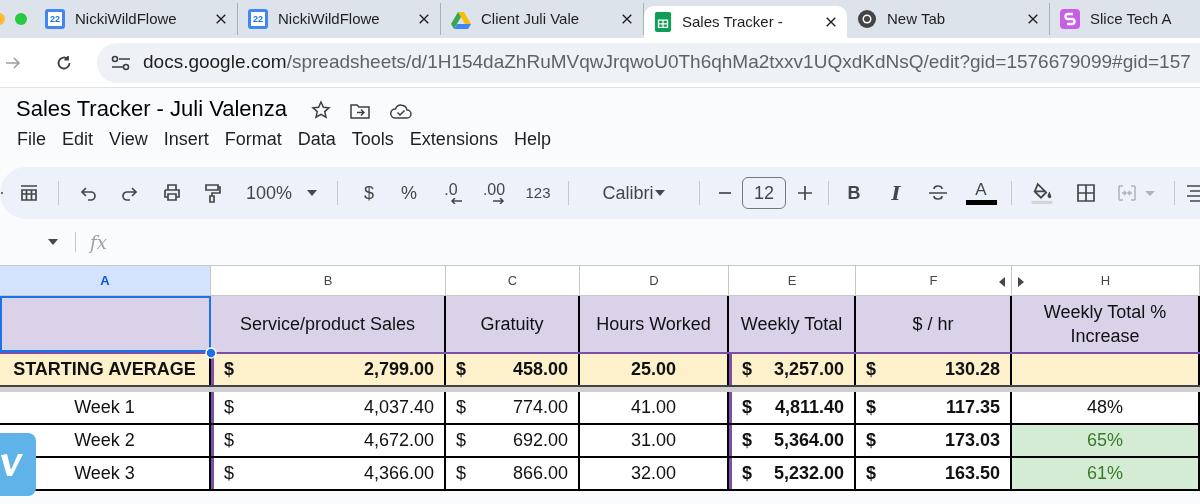 This screenshot has height=504, width=1200. Describe the element at coordinates (186, 139) in the screenshot. I see `menu-item: Insert` at that location.